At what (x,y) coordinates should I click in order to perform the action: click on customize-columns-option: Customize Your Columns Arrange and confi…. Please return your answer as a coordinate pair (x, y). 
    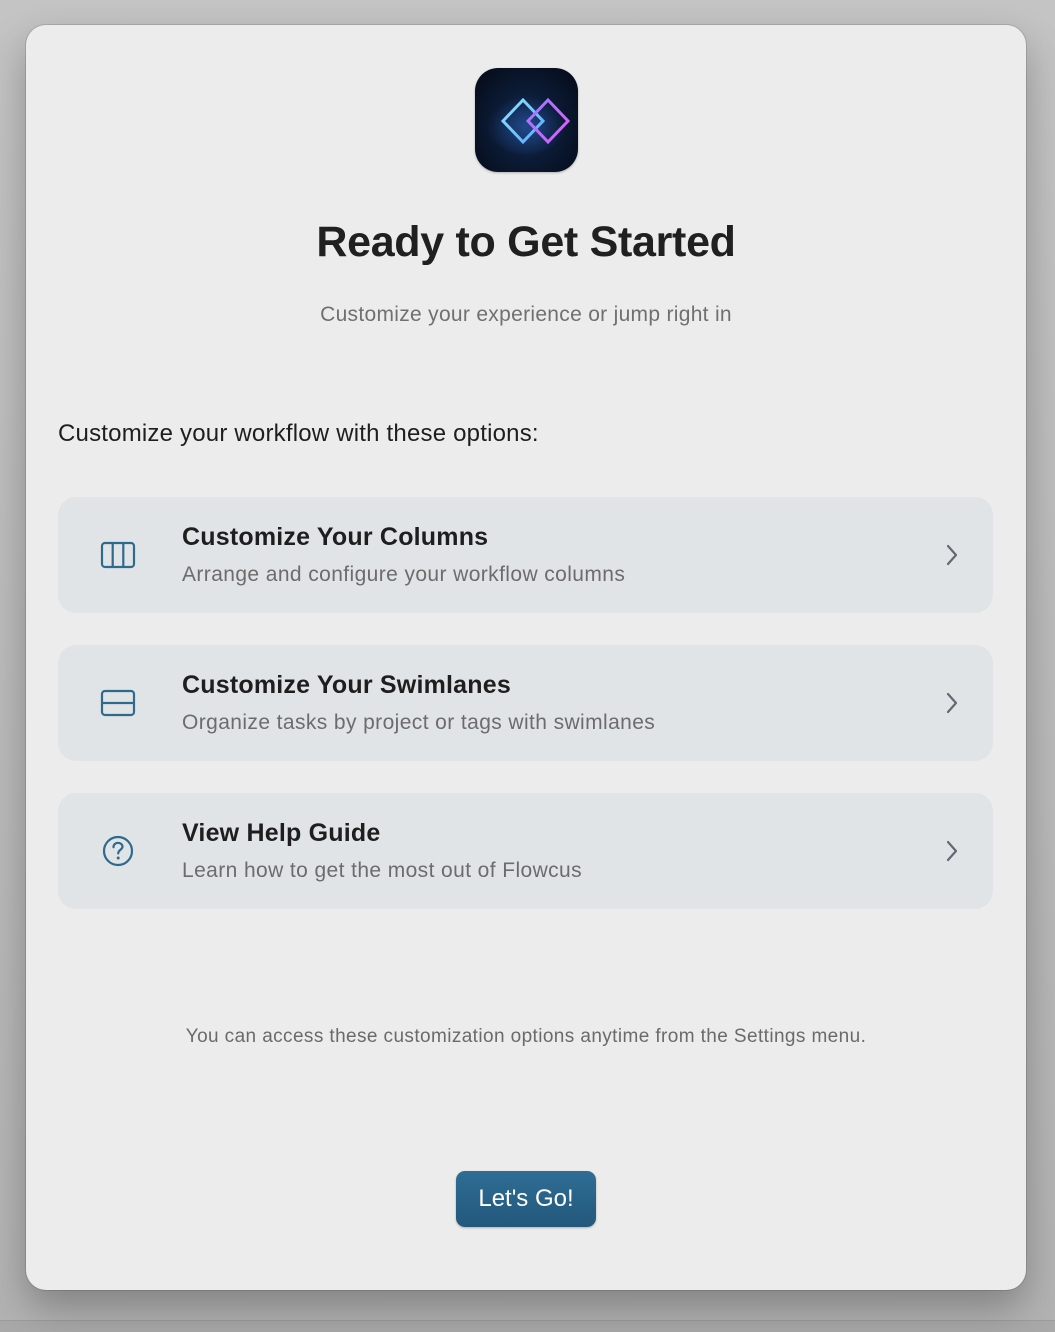
    Looking at the image, I should click on (525, 555).